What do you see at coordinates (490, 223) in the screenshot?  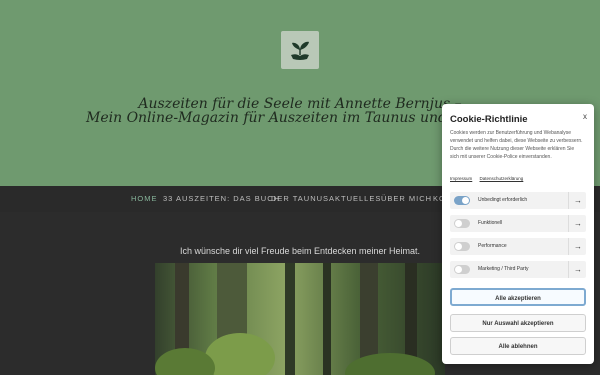 I see `category-label: Funktionell` at bounding box center [490, 223].